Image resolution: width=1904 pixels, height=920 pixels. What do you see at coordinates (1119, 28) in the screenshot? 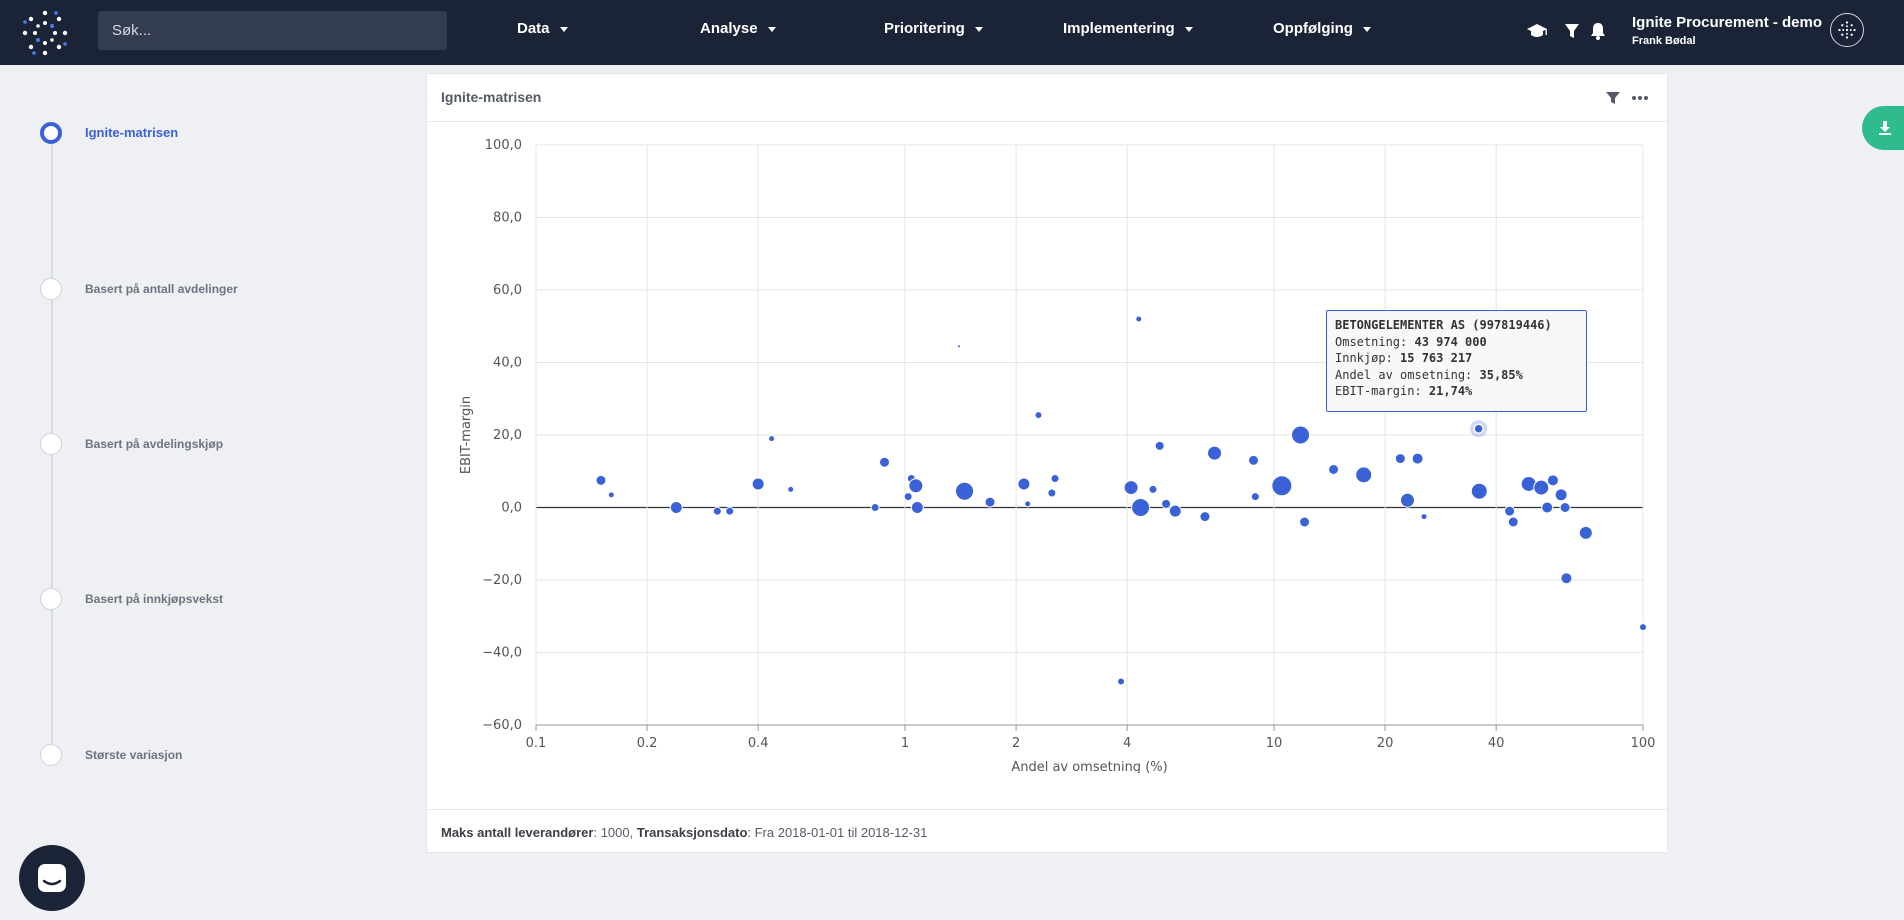
I see `nav-implementering-label: Implementering` at bounding box center [1119, 28].